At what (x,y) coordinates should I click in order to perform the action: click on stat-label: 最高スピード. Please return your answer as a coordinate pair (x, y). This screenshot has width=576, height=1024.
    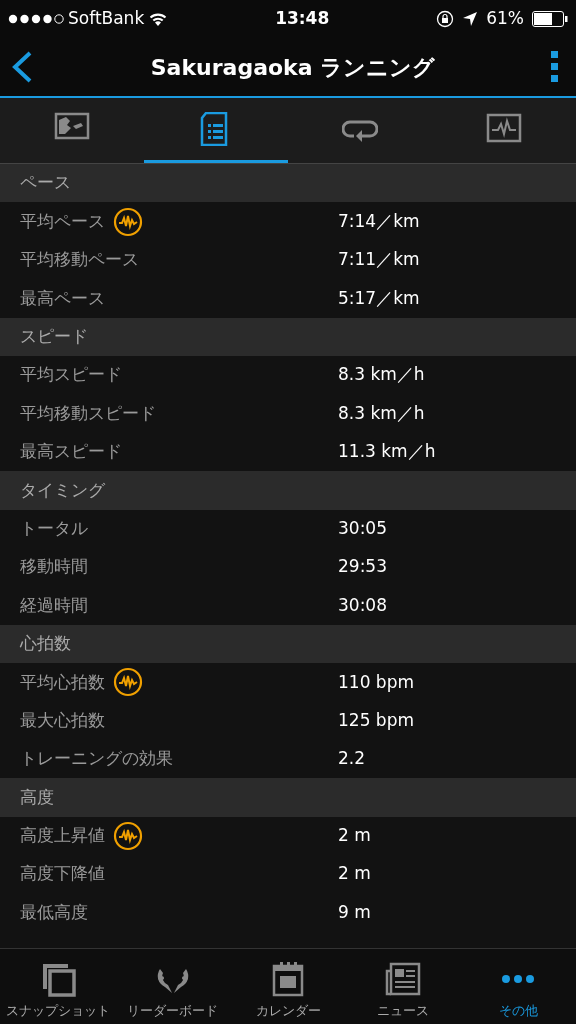
    Looking at the image, I should click on (71, 452).